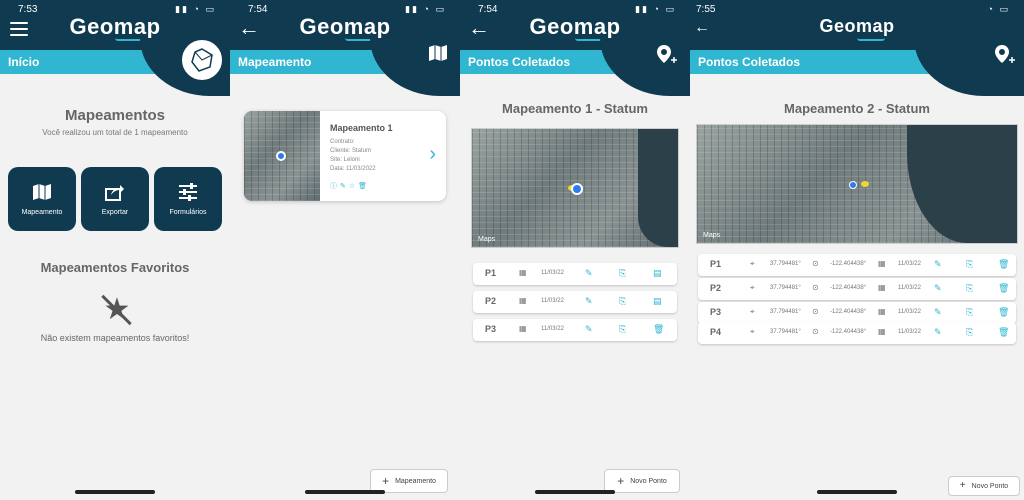 The image size is (1024, 500). I want to click on tile-label: Exportar, so click(115, 212).